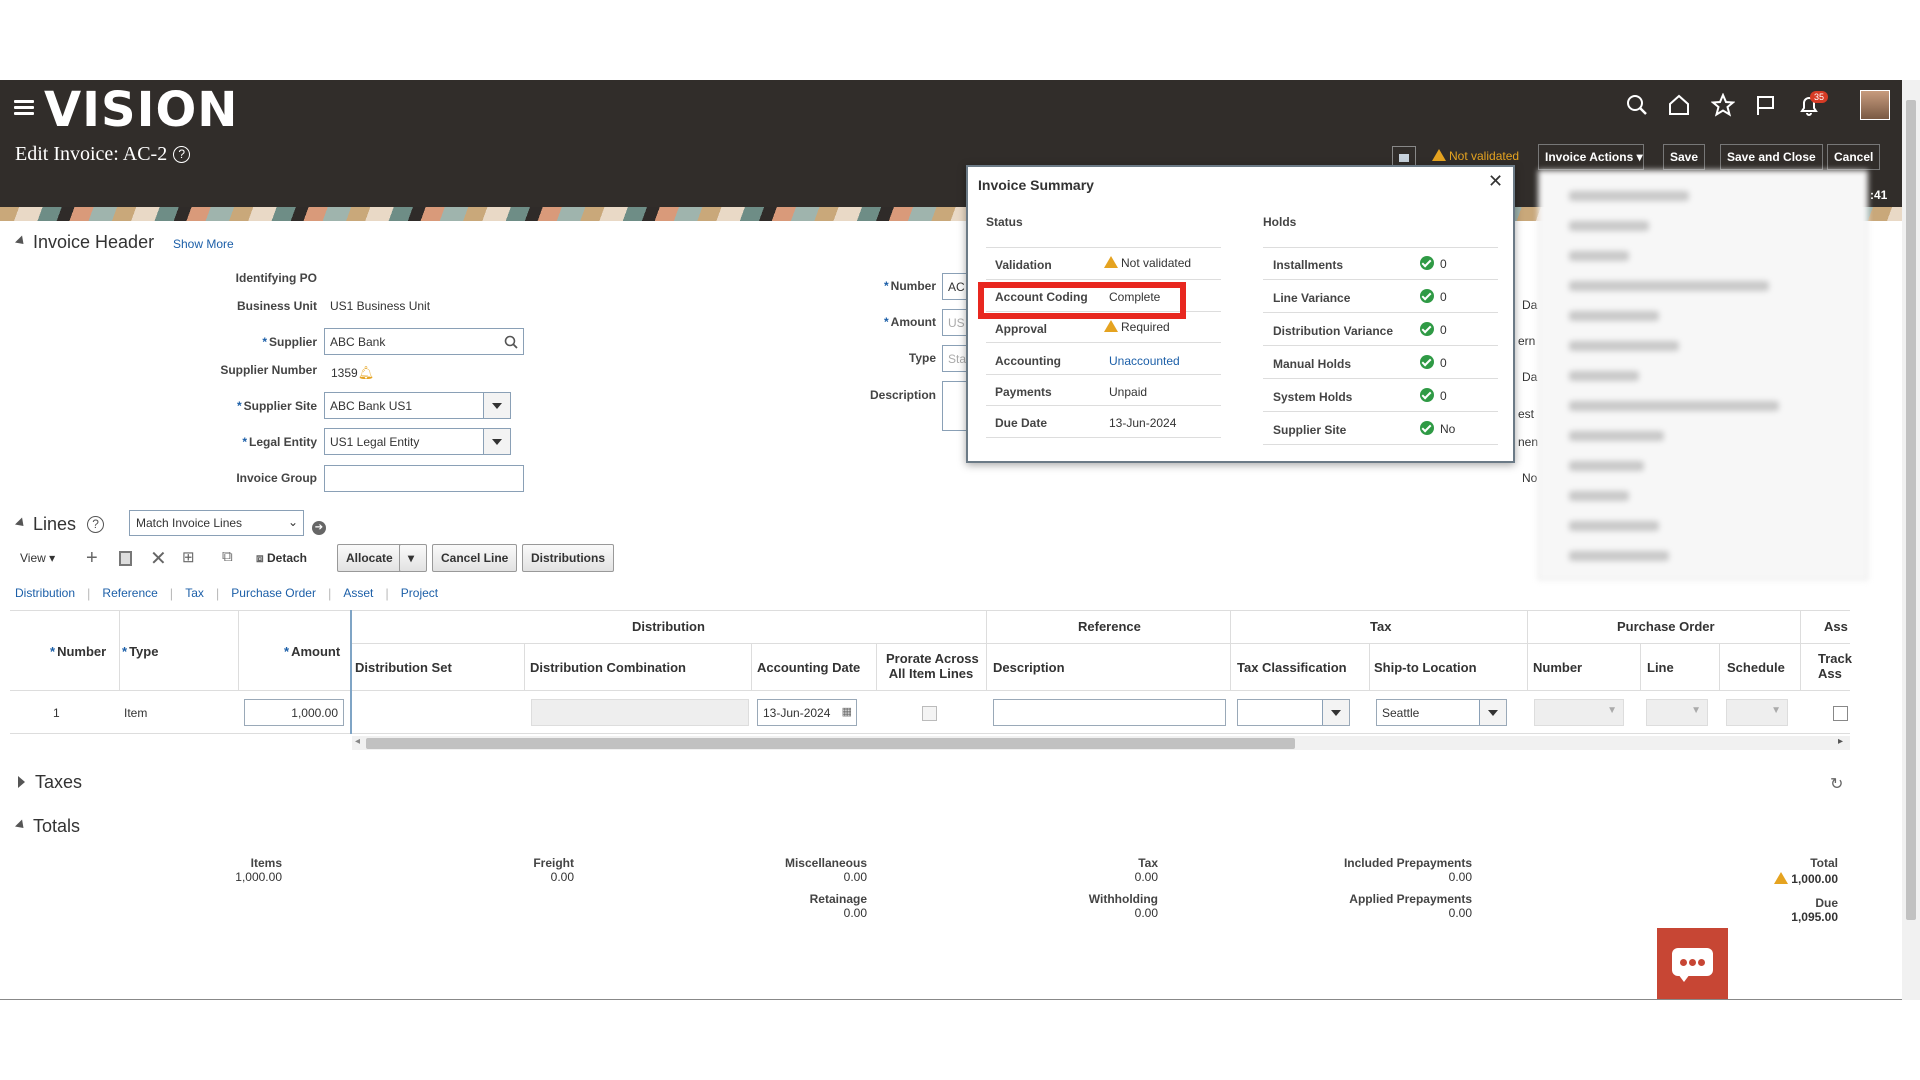 The width and height of the screenshot is (1920, 1080). I want to click on collapse-icon, so click(21, 825).